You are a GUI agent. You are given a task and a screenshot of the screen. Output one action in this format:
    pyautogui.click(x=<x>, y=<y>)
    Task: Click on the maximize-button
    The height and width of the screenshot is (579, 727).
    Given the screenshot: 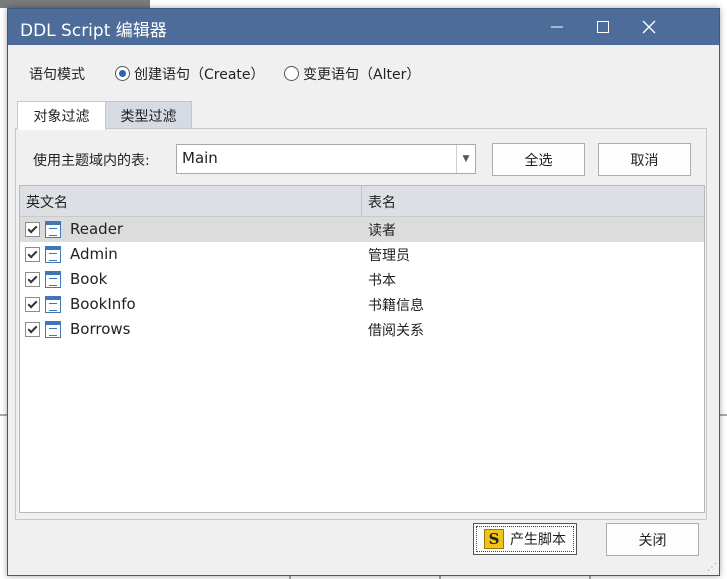 What is the action you would take?
    pyautogui.click(x=603, y=27)
    